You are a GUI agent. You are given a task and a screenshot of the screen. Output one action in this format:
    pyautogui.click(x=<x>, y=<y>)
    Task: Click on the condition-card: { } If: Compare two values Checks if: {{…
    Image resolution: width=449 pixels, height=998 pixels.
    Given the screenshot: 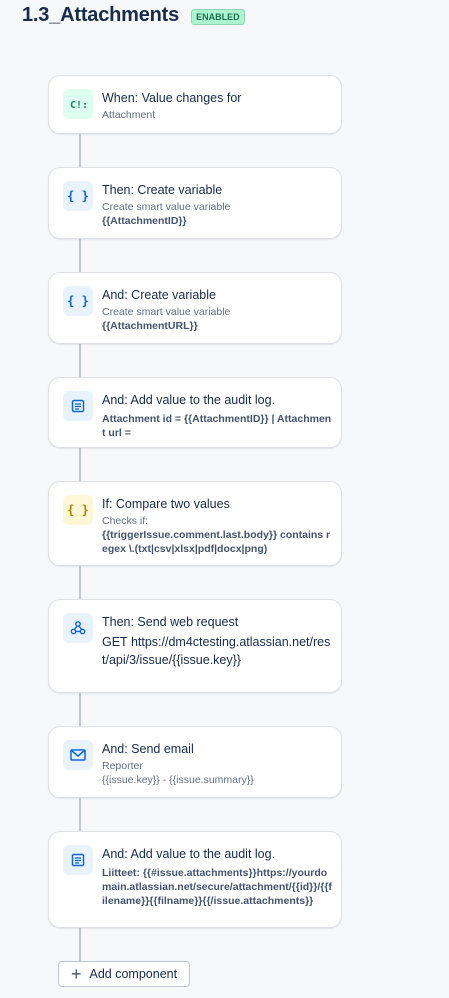 What is the action you would take?
    pyautogui.click(x=195, y=523)
    